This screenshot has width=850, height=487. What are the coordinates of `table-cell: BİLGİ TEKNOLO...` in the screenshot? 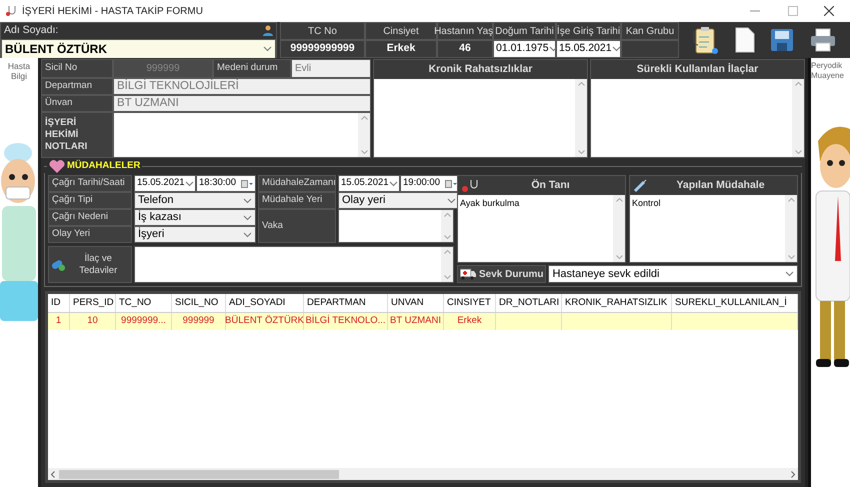 It's located at (346, 321).